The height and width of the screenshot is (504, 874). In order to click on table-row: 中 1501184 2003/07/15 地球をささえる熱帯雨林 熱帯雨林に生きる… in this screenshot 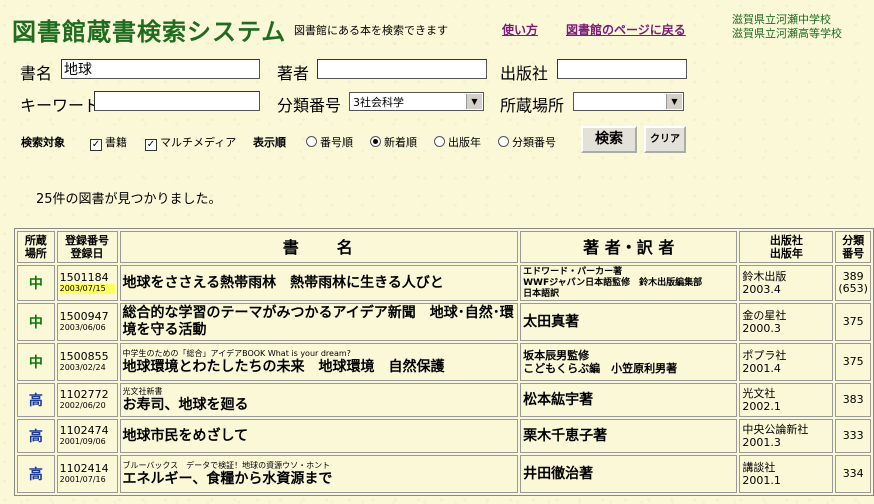, I will do `click(444, 283)`.